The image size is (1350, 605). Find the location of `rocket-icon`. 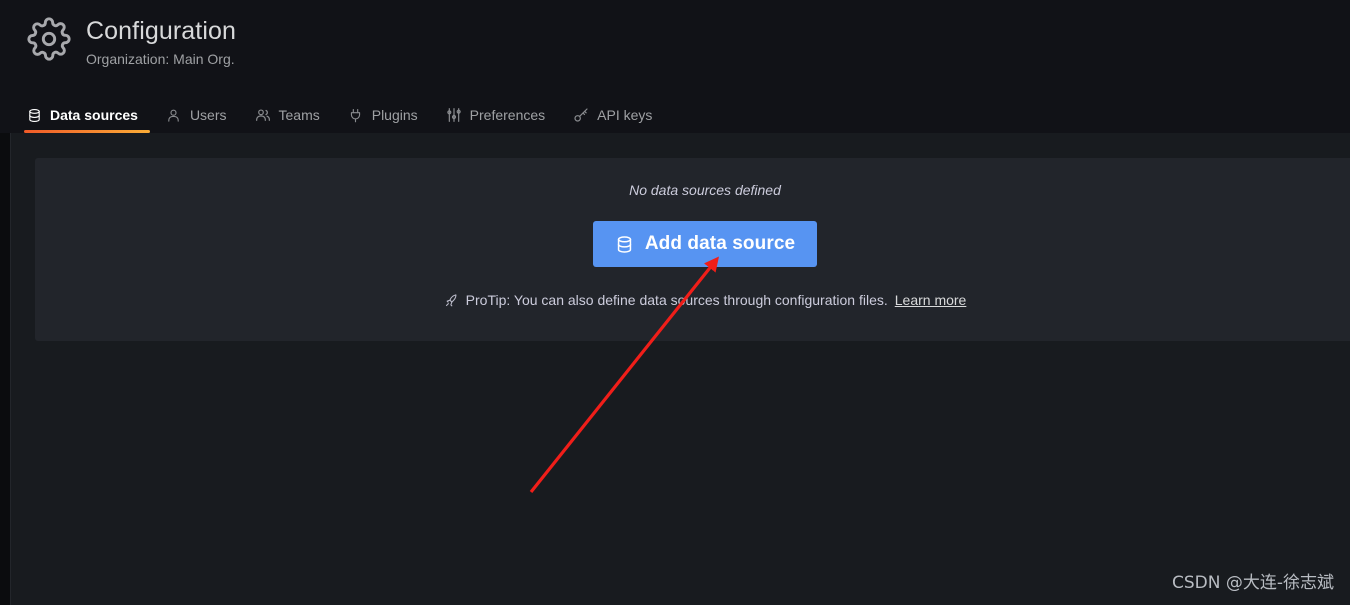

rocket-icon is located at coordinates (451, 300).